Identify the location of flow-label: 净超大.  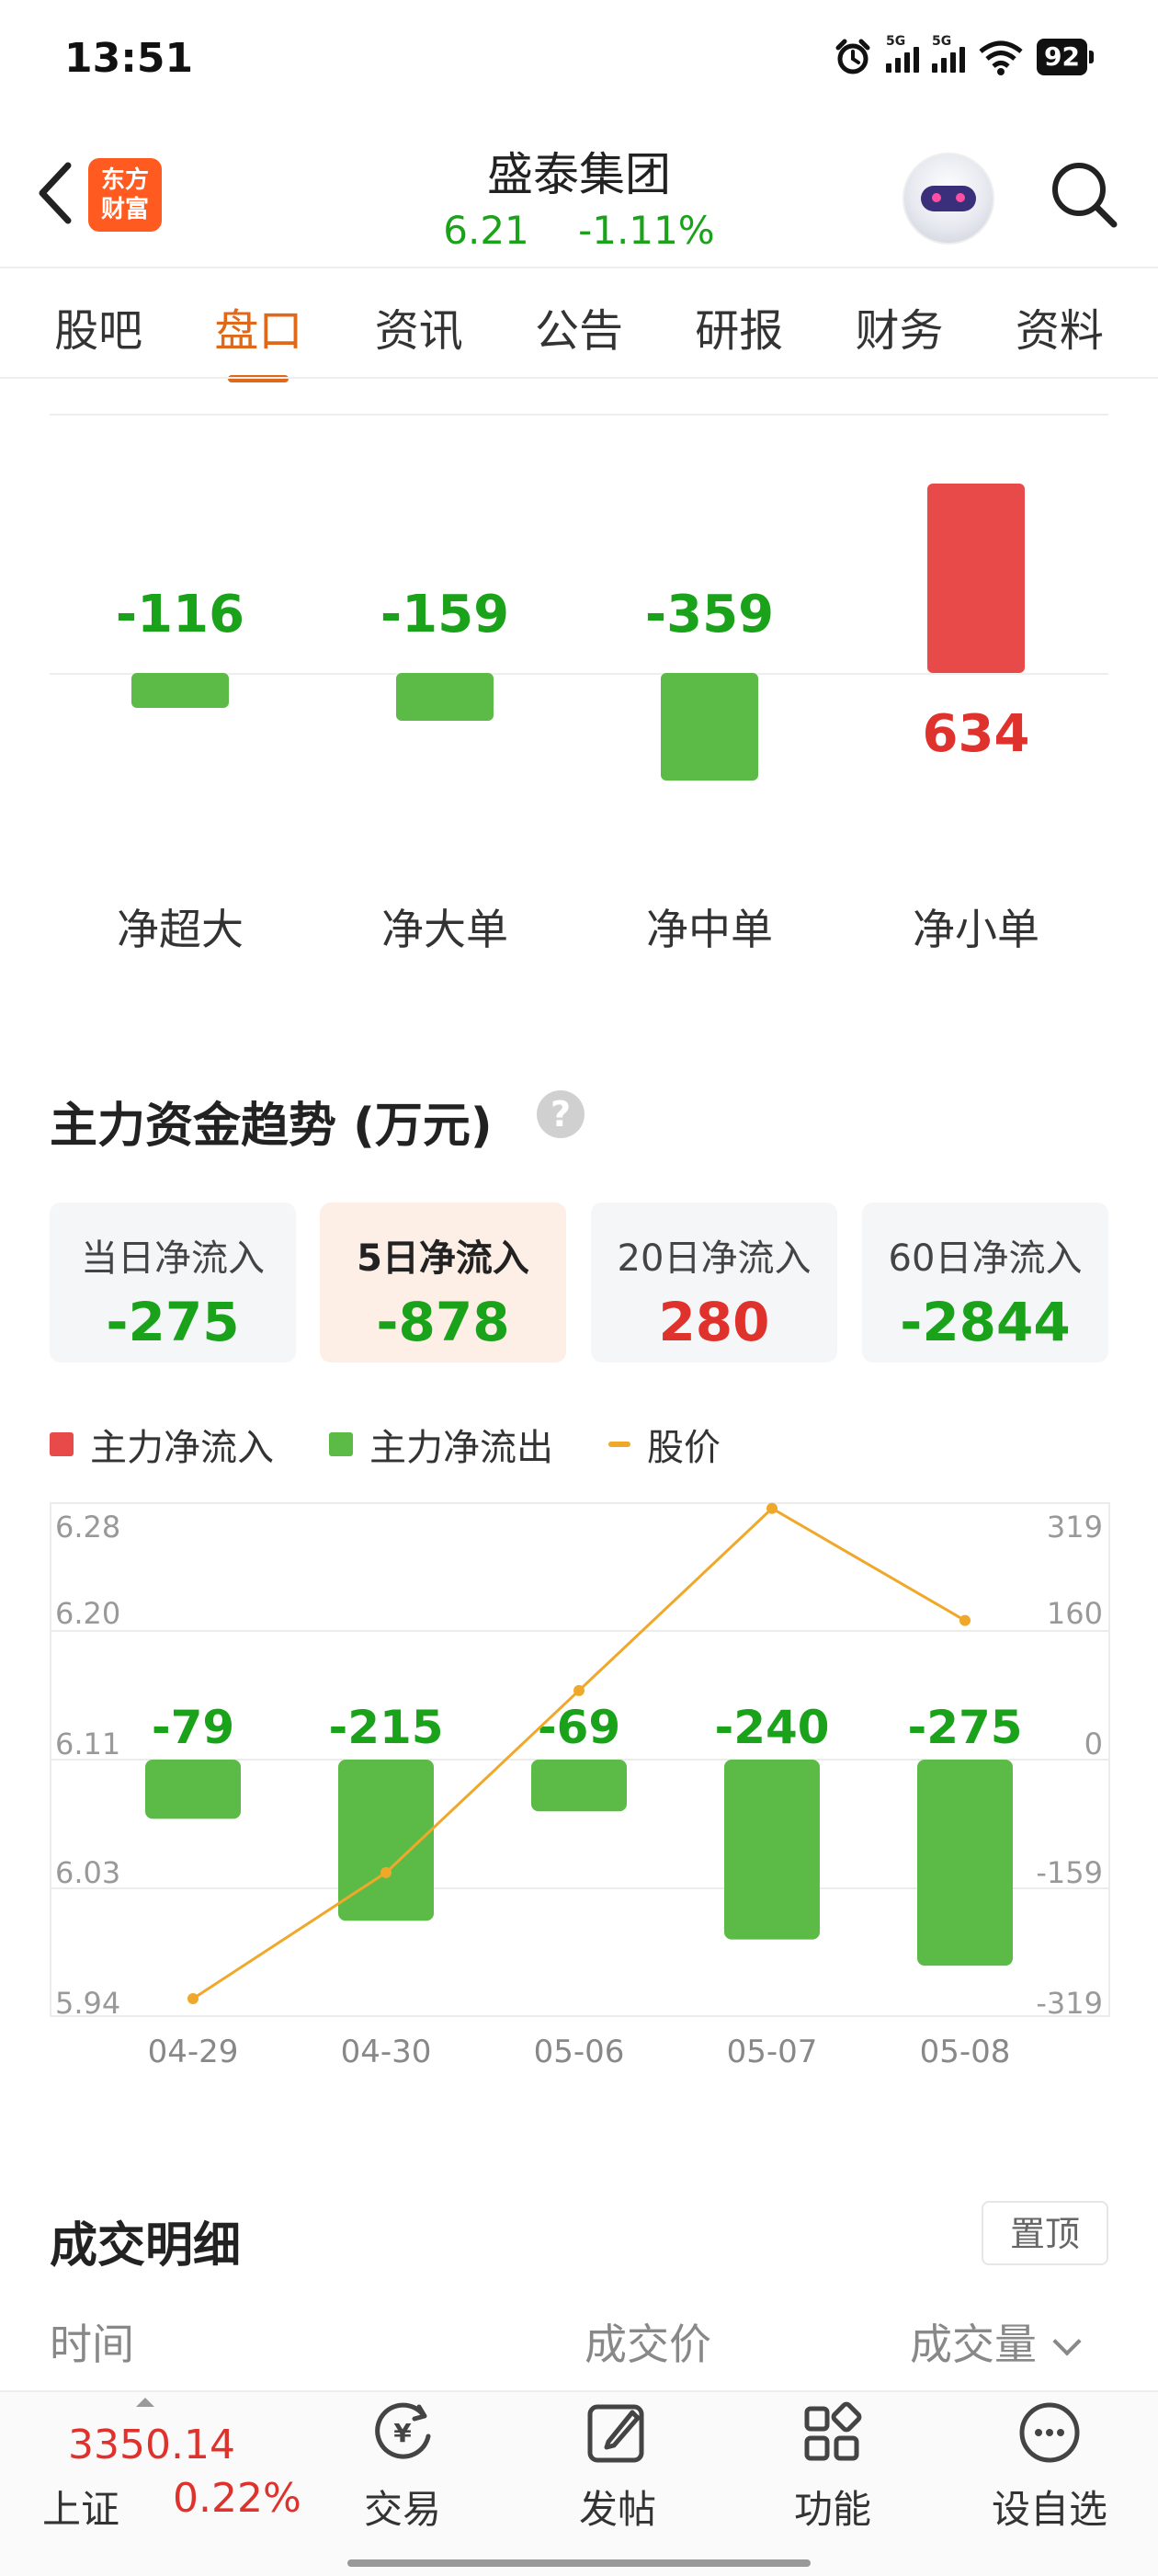
(180, 929).